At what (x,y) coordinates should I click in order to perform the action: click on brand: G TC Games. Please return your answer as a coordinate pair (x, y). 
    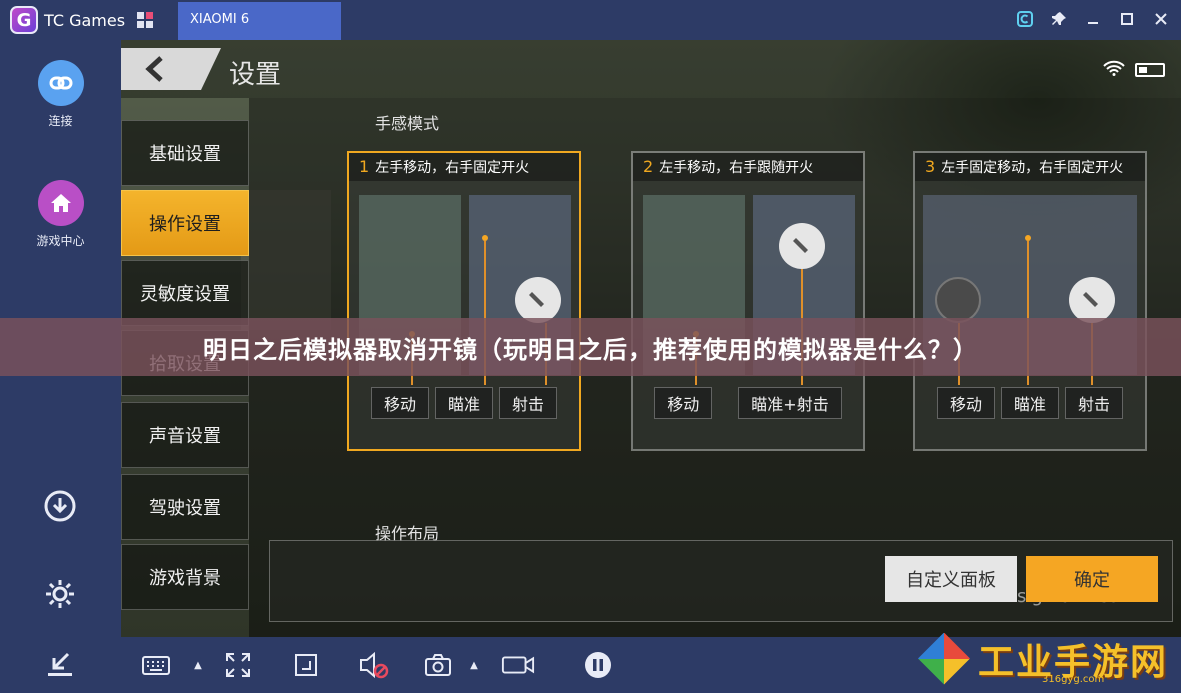
    Looking at the image, I should click on (82, 20).